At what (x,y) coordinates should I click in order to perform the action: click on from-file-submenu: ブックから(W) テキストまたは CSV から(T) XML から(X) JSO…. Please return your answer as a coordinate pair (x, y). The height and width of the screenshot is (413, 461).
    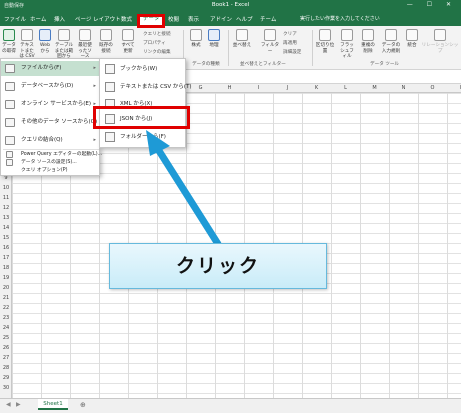
    Looking at the image, I should click on (145, 103).